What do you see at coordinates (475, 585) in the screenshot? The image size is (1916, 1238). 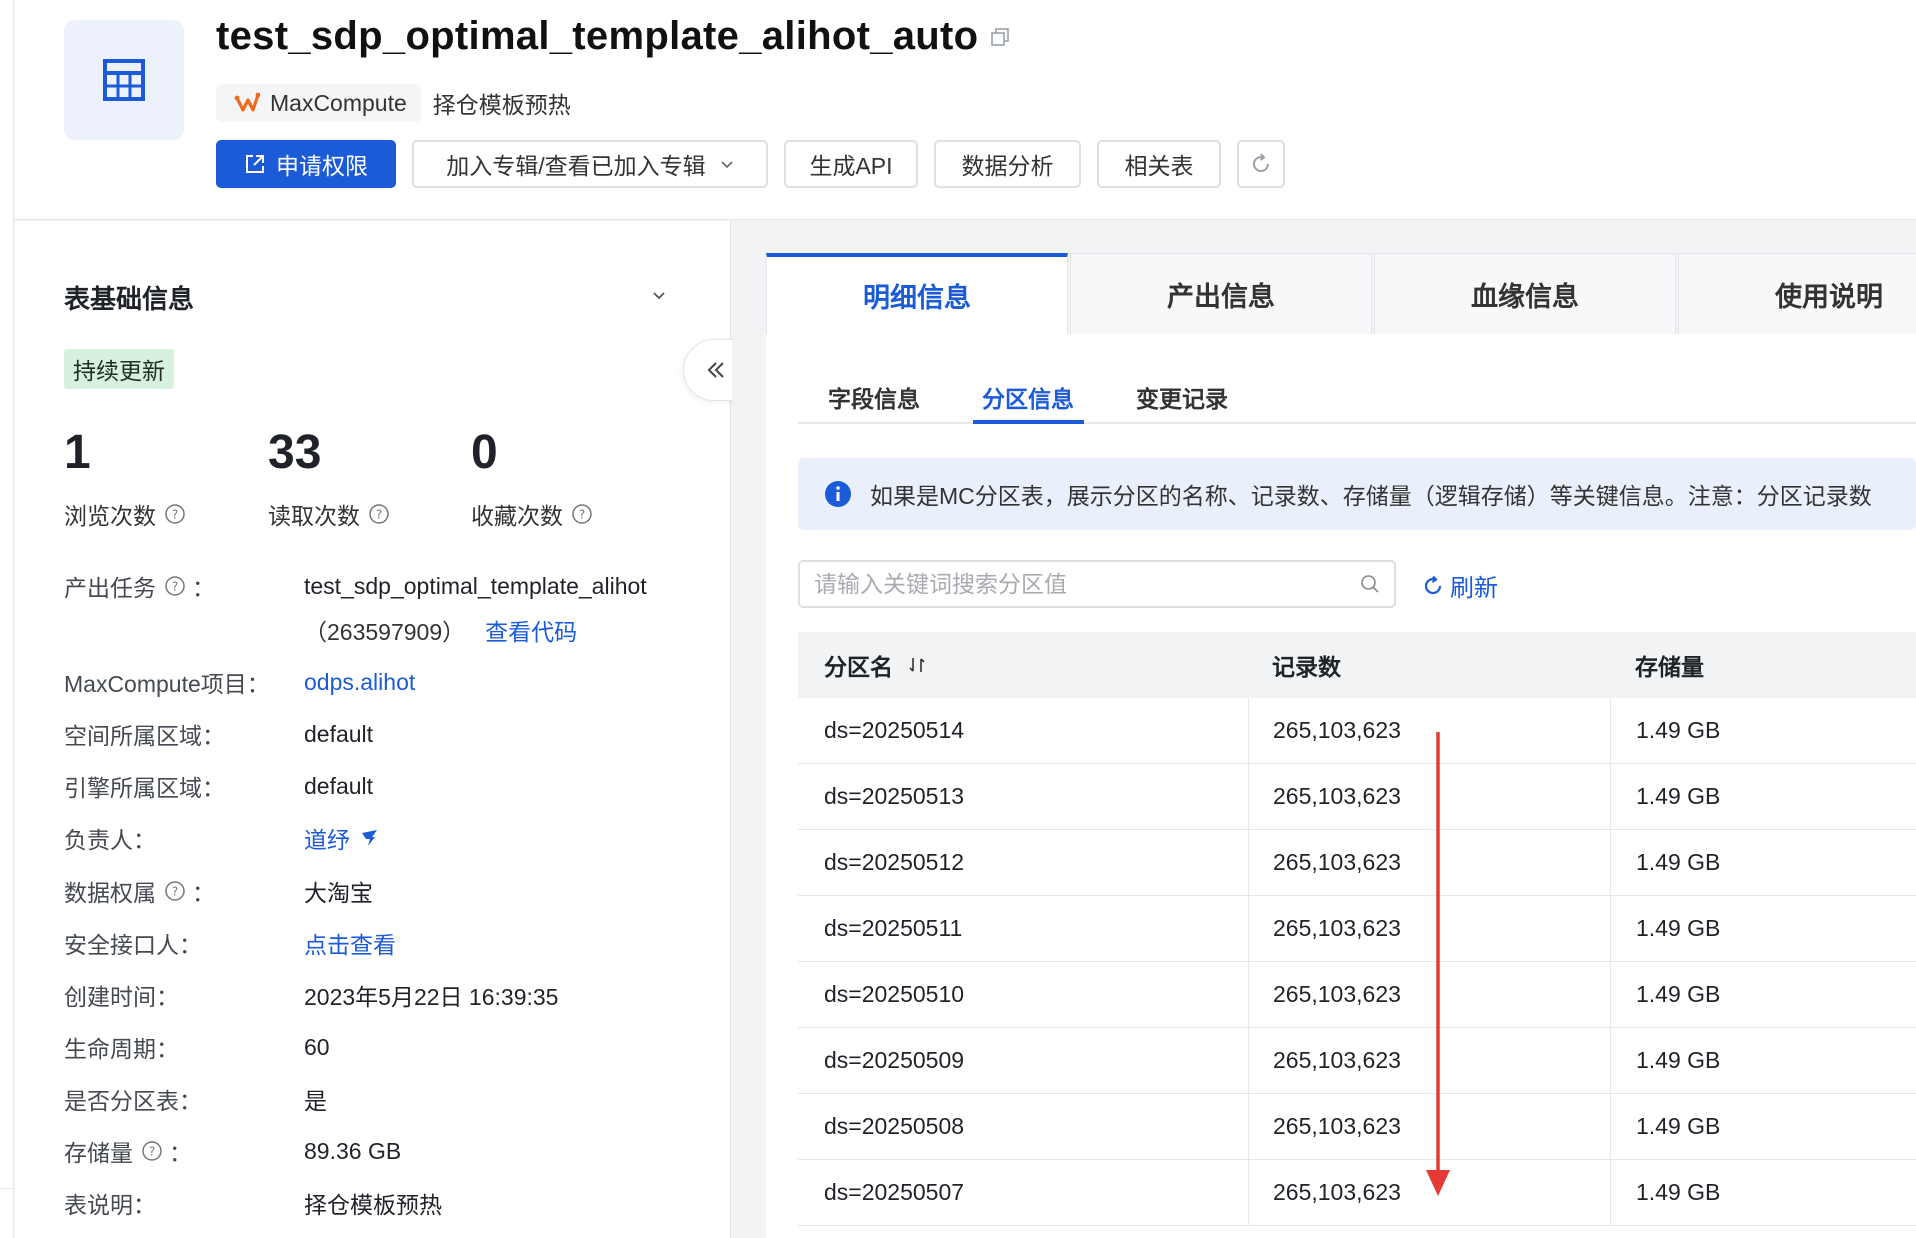 I see `info-value: test_sdp_optimal_template_alihot` at bounding box center [475, 585].